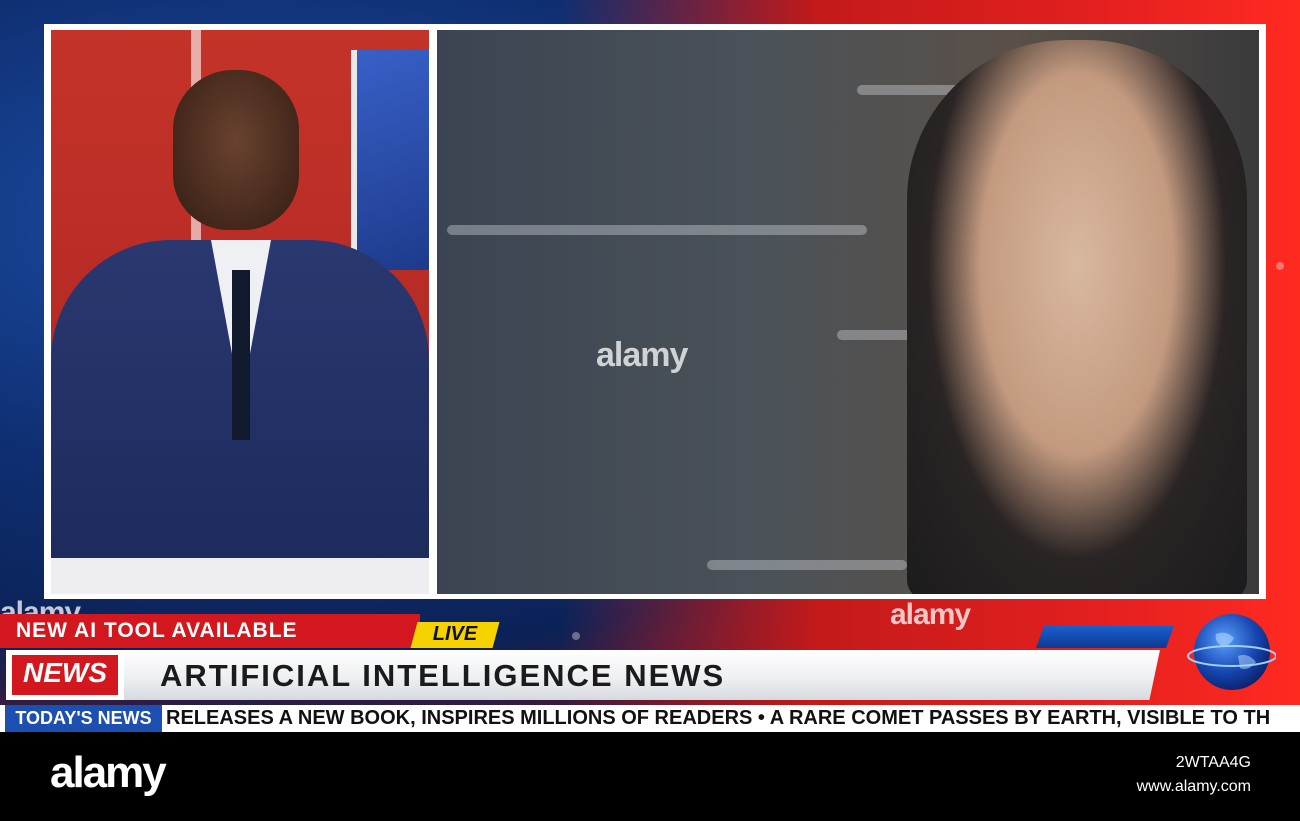 Image resolution: width=1300 pixels, height=821 pixels. Describe the element at coordinates (108, 772) in the screenshot. I see `alamy-logo: alamy` at that location.